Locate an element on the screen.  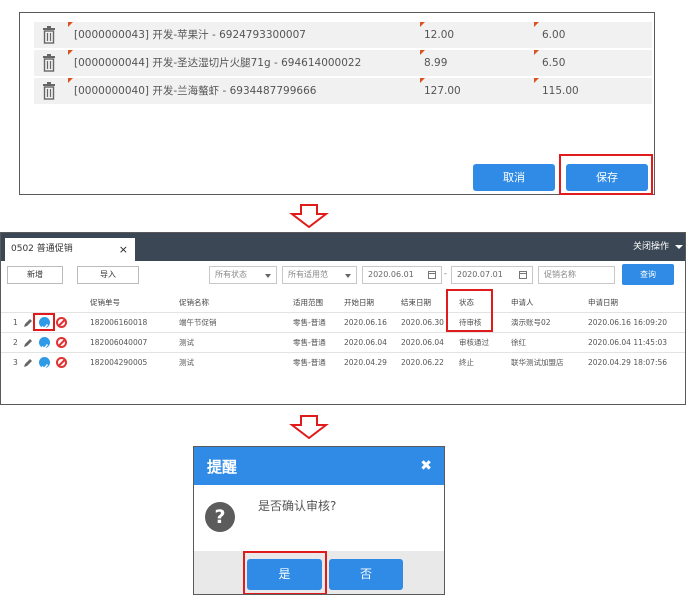
column-header: 申请日期 is located at coordinates (603, 302).